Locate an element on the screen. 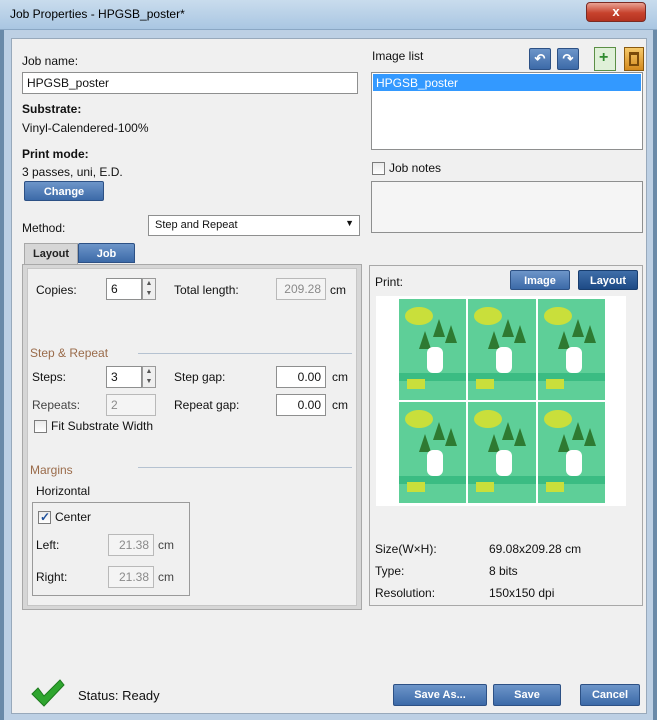  size-label: Size(W×H): is located at coordinates (406, 549).